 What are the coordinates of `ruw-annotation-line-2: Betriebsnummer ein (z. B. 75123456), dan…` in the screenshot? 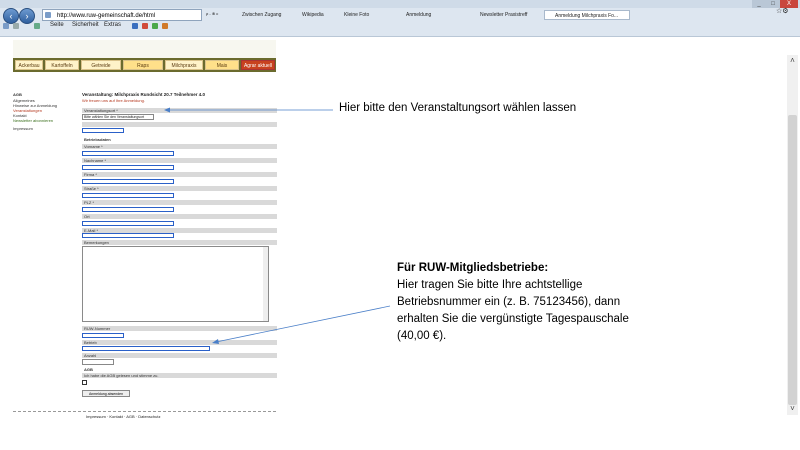 It's located at (509, 302).